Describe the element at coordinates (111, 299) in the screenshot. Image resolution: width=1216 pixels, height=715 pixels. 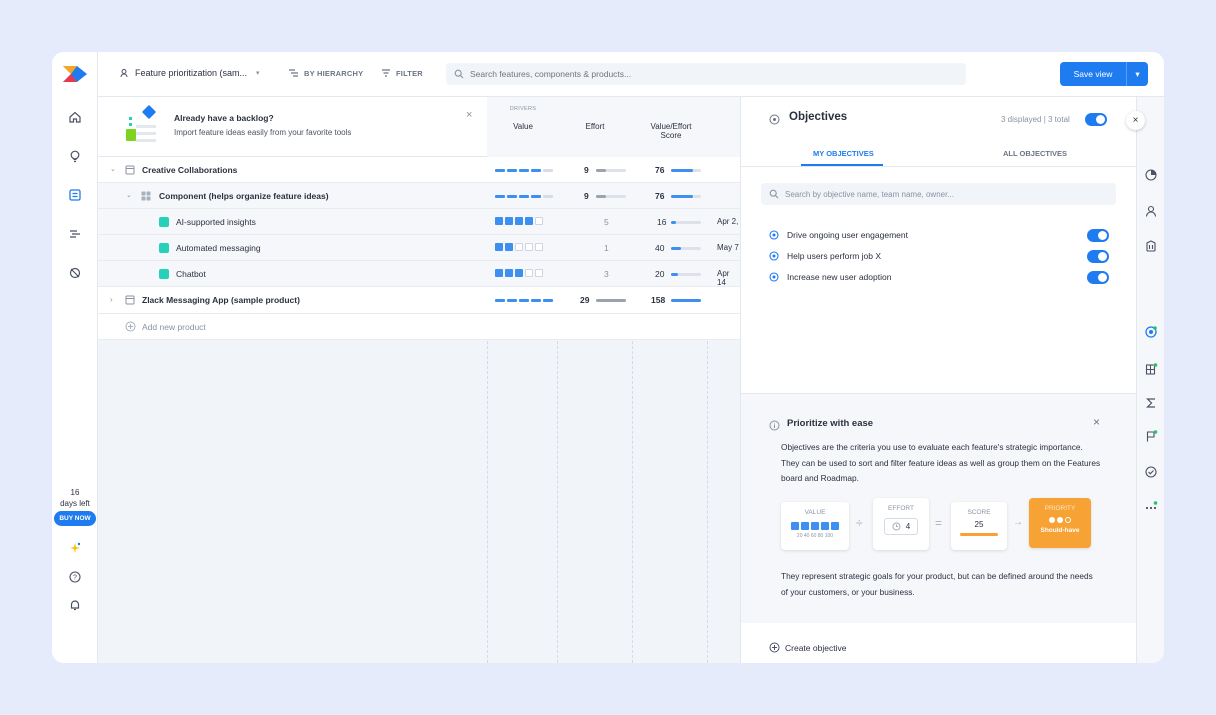
I see `chevron-right-icon: ›` at that location.